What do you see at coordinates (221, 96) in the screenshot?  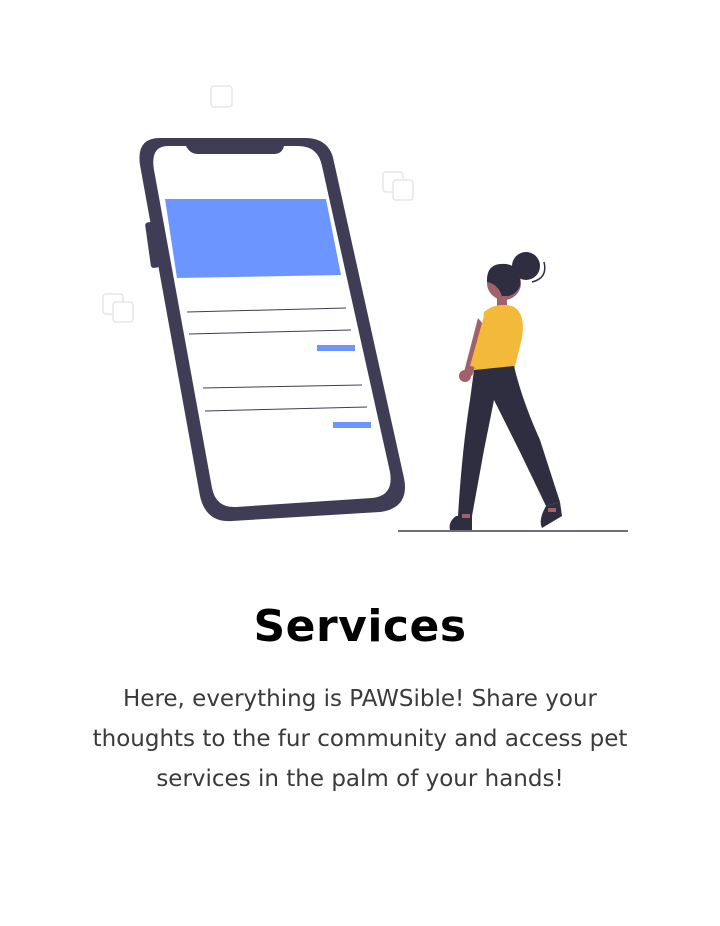 I see `floating-square-icon` at bounding box center [221, 96].